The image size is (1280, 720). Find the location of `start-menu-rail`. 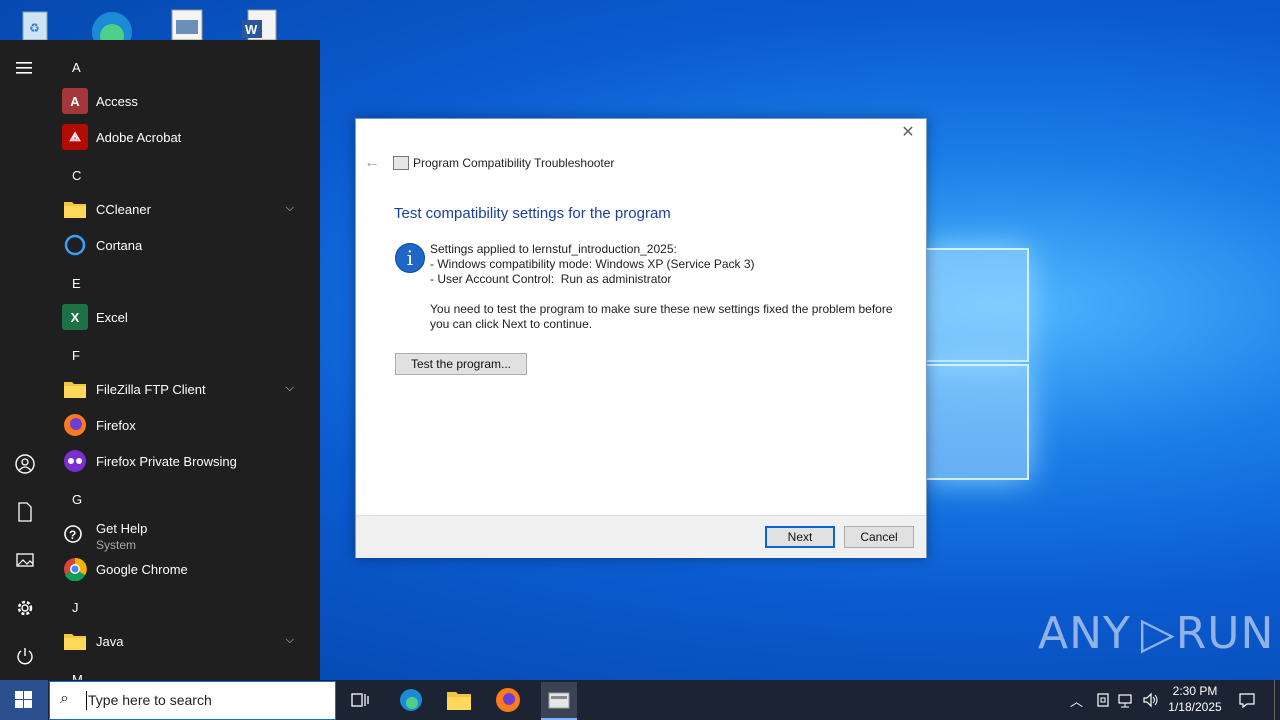

start-menu-rail is located at coordinates (25, 360).